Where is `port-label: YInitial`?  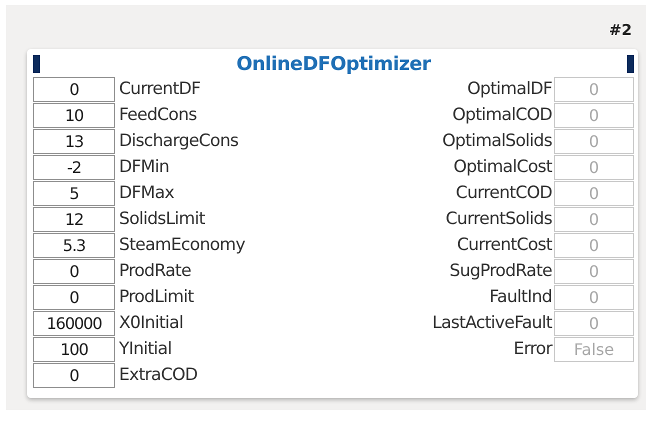
port-label: YInitial is located at coordinates (145, 349).